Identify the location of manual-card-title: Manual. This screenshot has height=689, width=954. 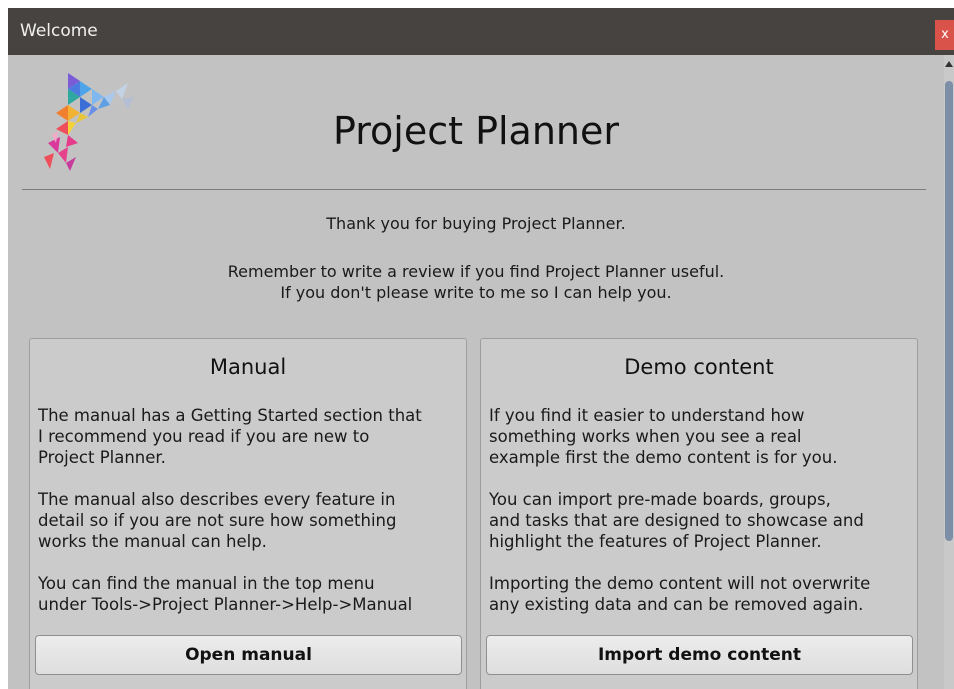
(248, 367).